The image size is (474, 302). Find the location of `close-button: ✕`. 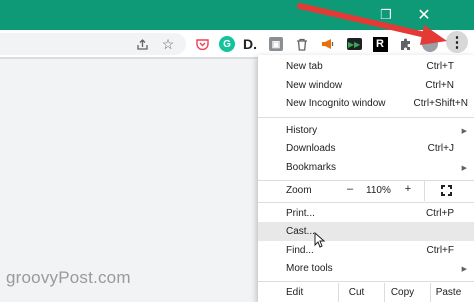

close-button: ✕ is located at coordinates (424, 15).